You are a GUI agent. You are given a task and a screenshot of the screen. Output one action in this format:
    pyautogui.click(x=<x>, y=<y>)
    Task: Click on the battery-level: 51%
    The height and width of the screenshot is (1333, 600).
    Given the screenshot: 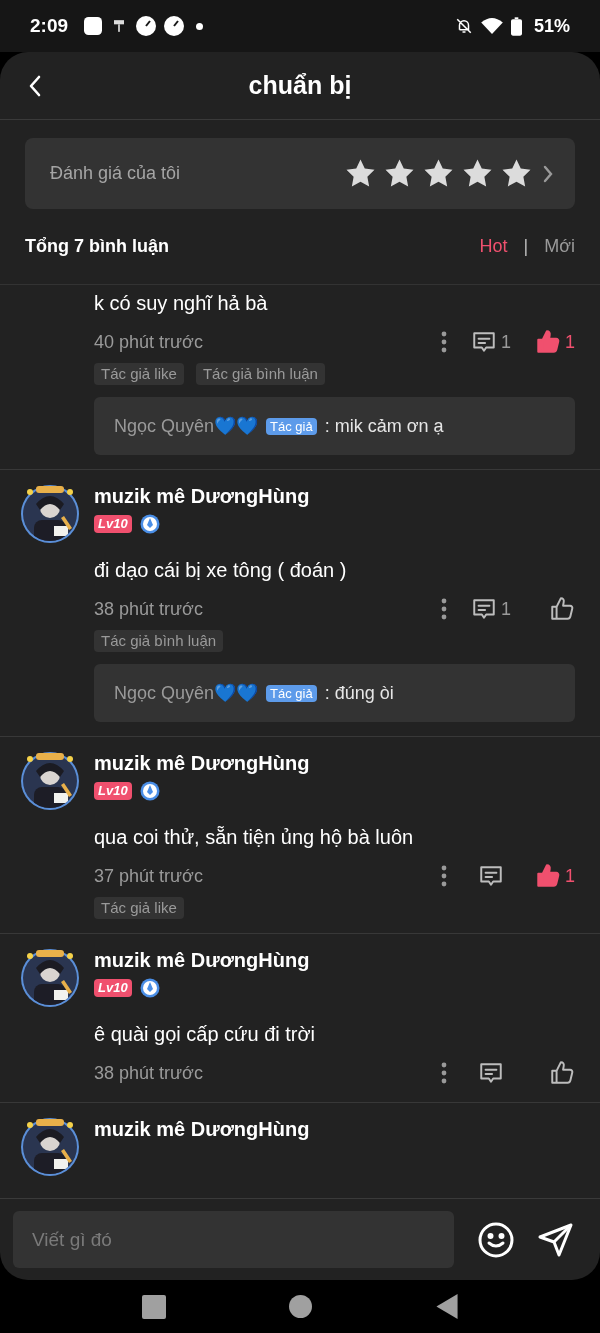 What is the action you would take?
    pyautogui.click(x=551, y=26)
    